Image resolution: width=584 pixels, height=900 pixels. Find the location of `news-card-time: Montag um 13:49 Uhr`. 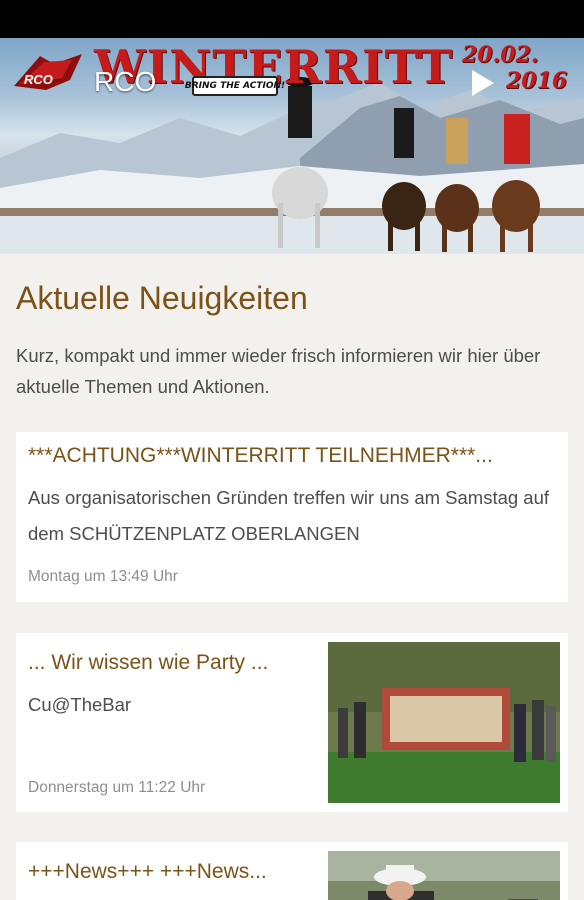

news-card-time: Montag um 13:49 Uhr is located at coordinates (103, 576).